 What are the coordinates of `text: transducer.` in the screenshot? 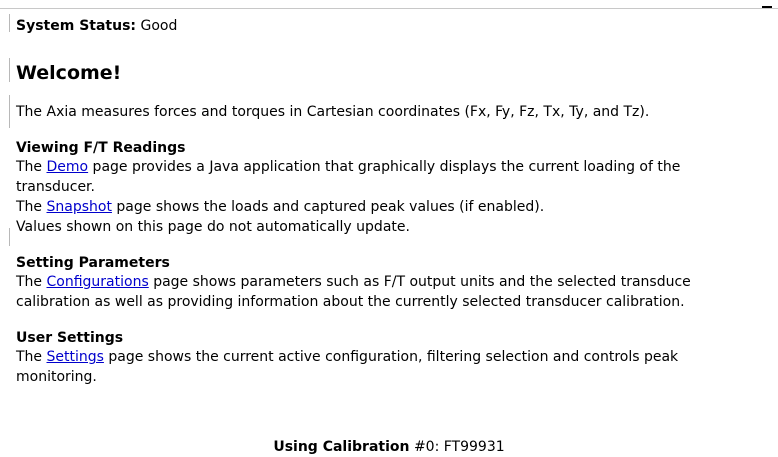 It's located at (55, 187).